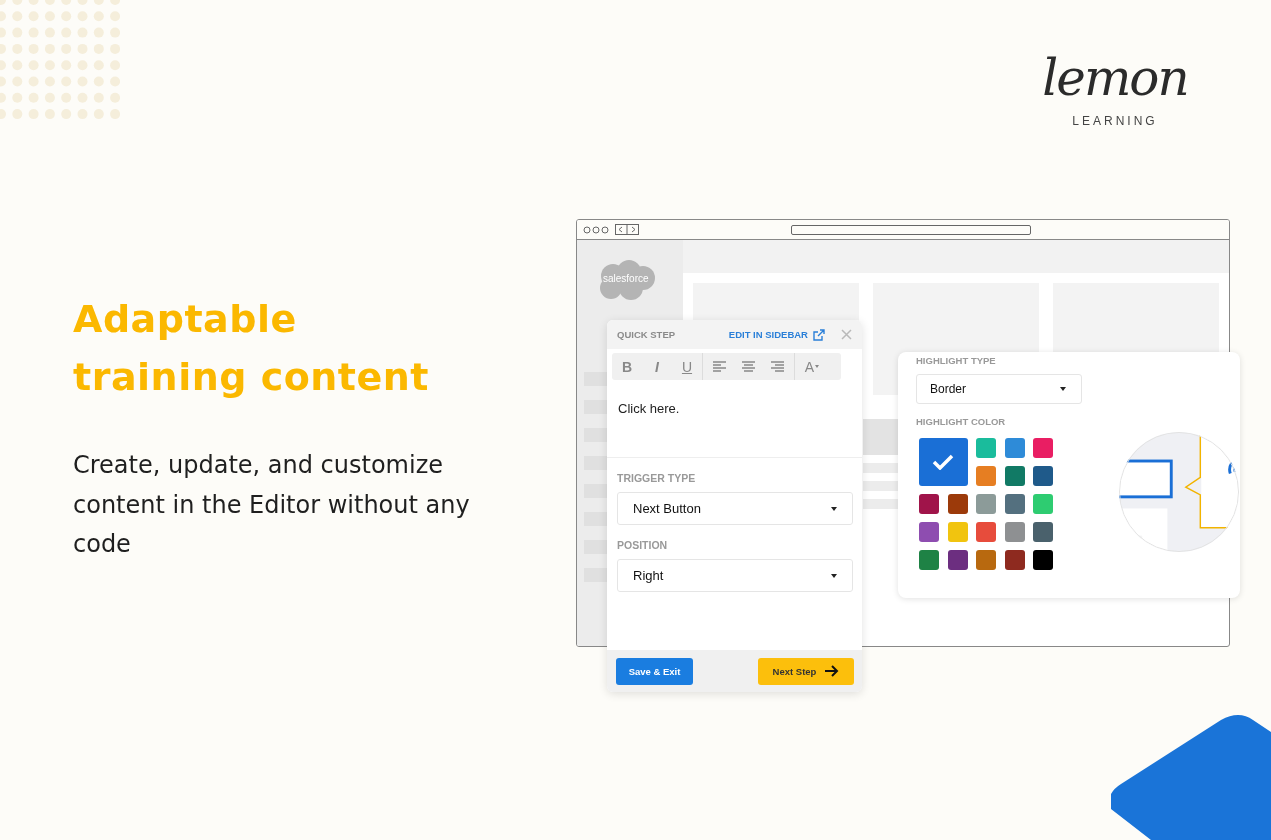 The height and width of the screenshot is (840, 1271). I want to click on heading: Adaptable training content, so click(251, 348).